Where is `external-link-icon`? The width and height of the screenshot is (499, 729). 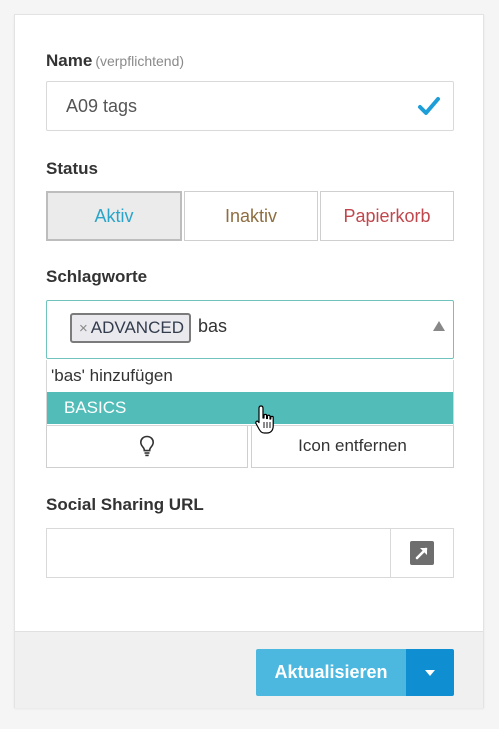 external-link-icon is located at coordinates (422, 553).